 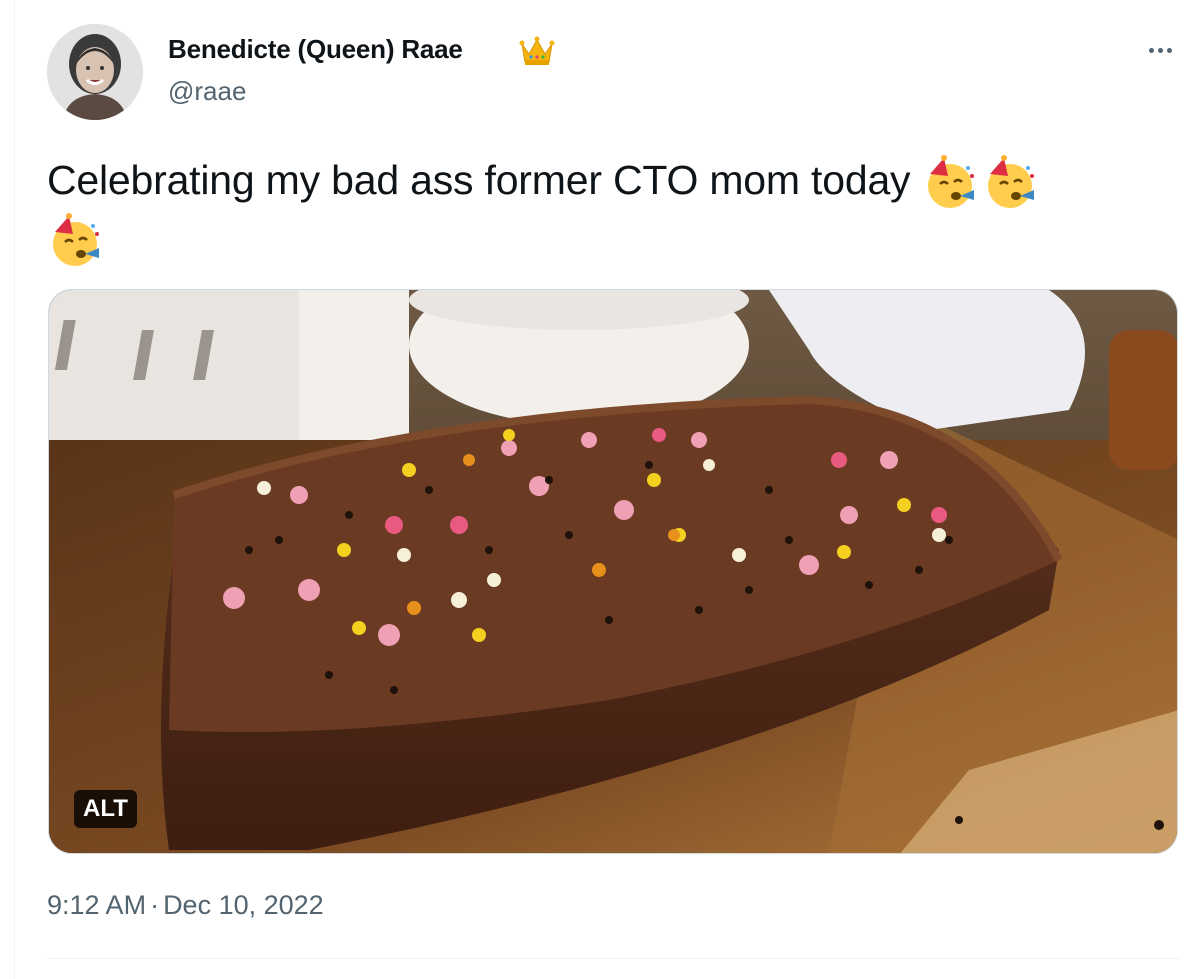 I want to click on more-options-button, so click(x=1160, y=50).